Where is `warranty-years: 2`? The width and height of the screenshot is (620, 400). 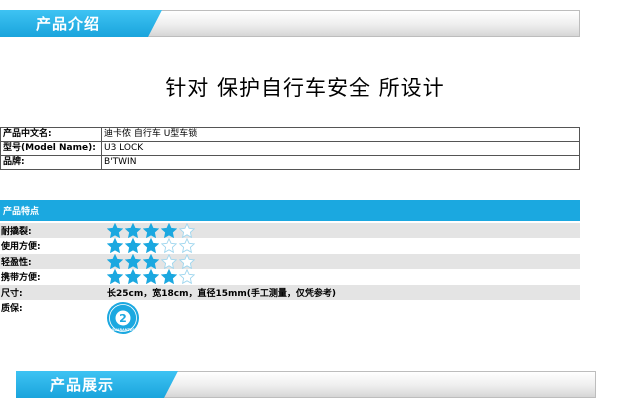
warranty-years: 2 is located at coordinates (123, 318).